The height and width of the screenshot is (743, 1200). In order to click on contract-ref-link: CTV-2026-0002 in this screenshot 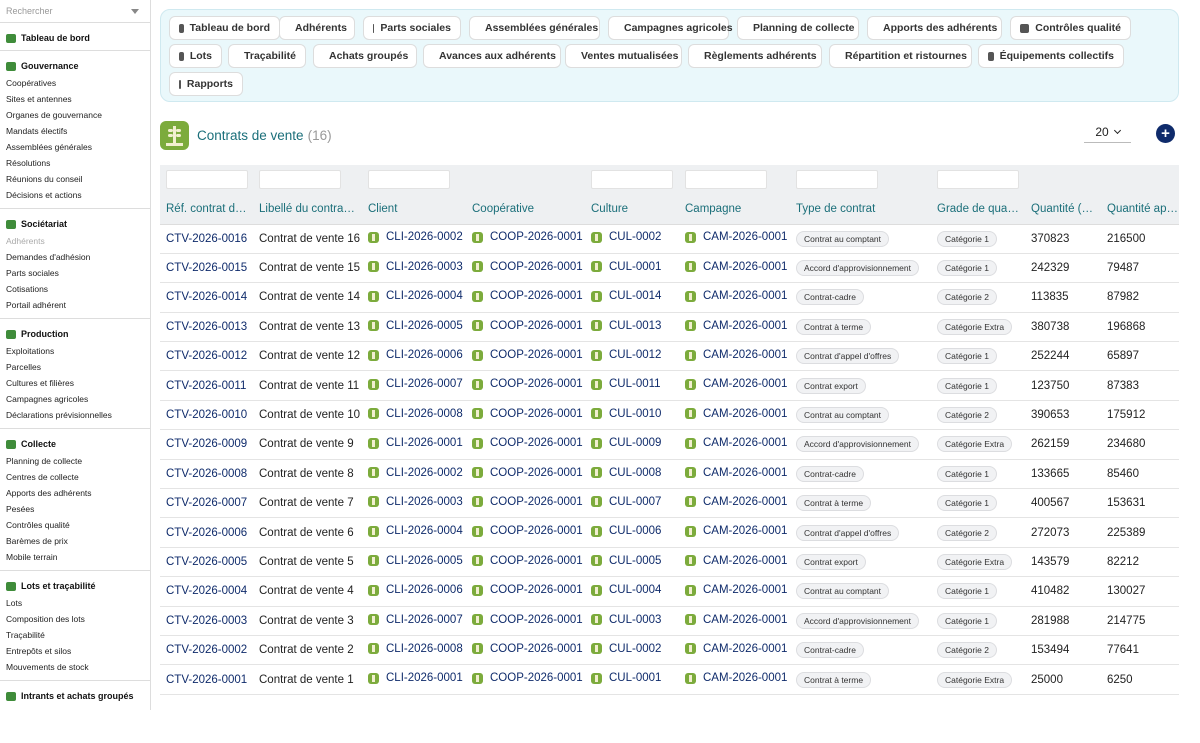, I will do `click(206, 650)`.